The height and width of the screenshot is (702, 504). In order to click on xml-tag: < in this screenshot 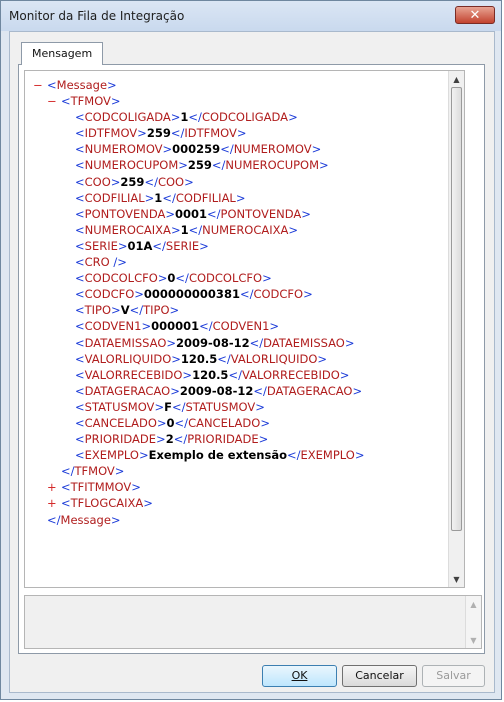, I will do `click(52, 85)`.